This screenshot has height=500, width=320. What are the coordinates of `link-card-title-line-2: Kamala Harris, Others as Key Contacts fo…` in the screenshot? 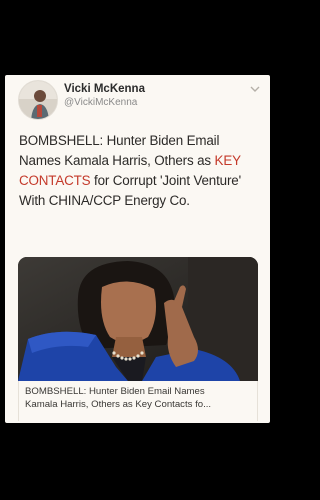 It's located at (118, 404).